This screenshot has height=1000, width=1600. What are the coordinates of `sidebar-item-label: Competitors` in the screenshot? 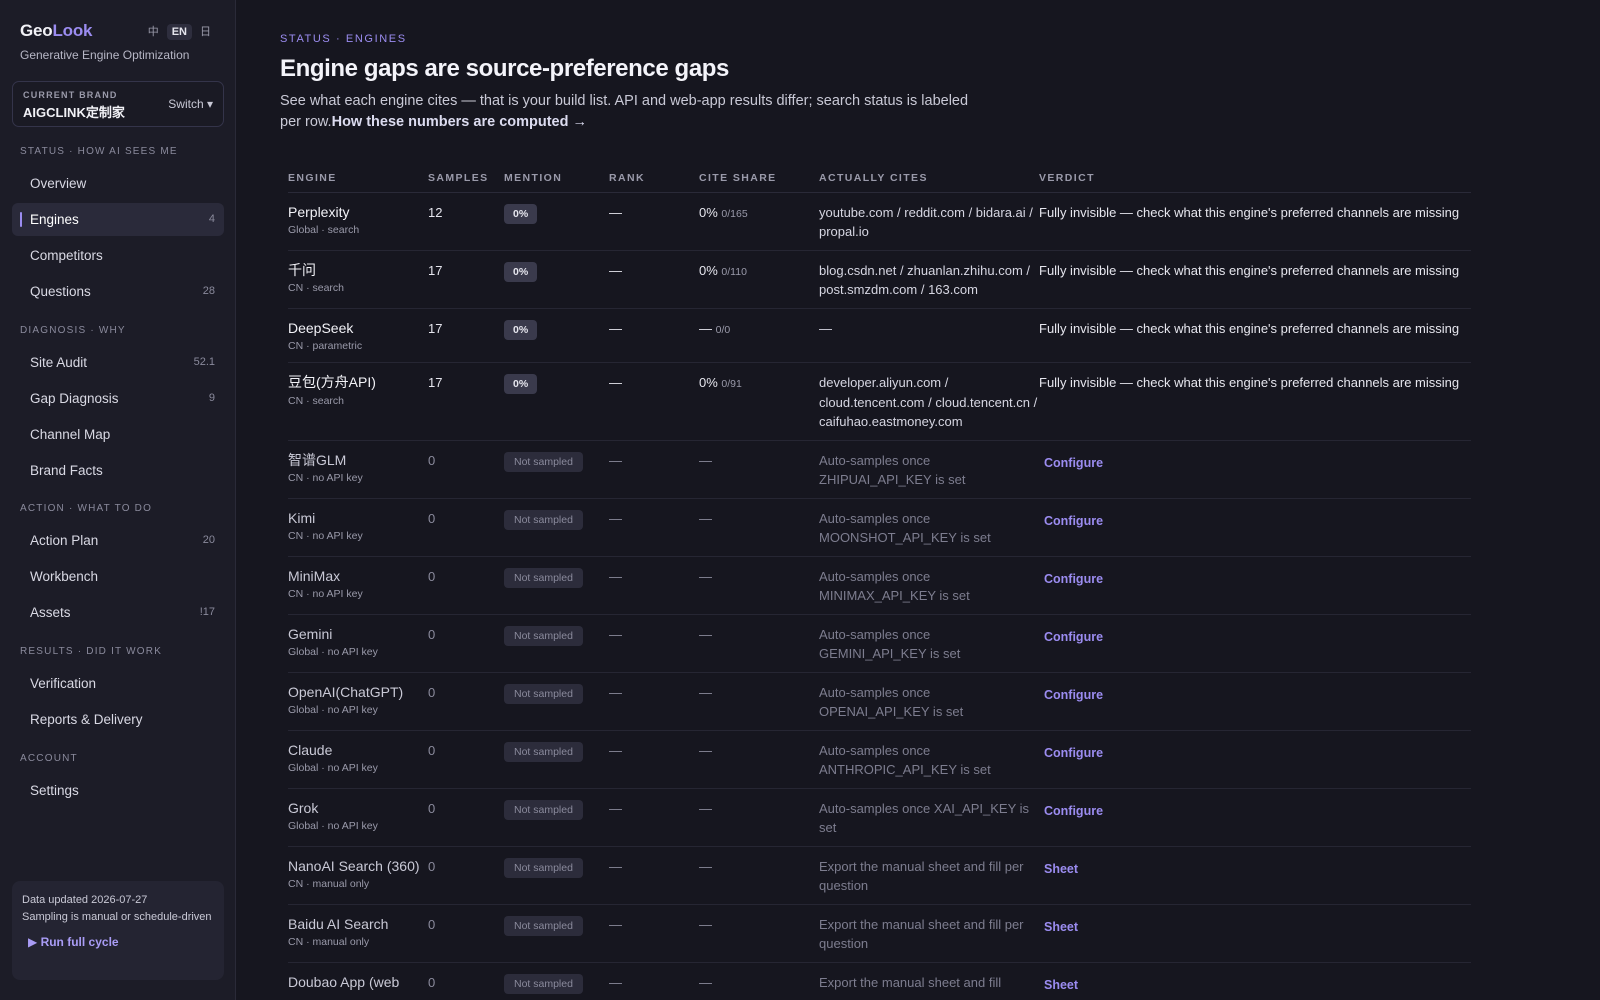 It's located at (66, 255).